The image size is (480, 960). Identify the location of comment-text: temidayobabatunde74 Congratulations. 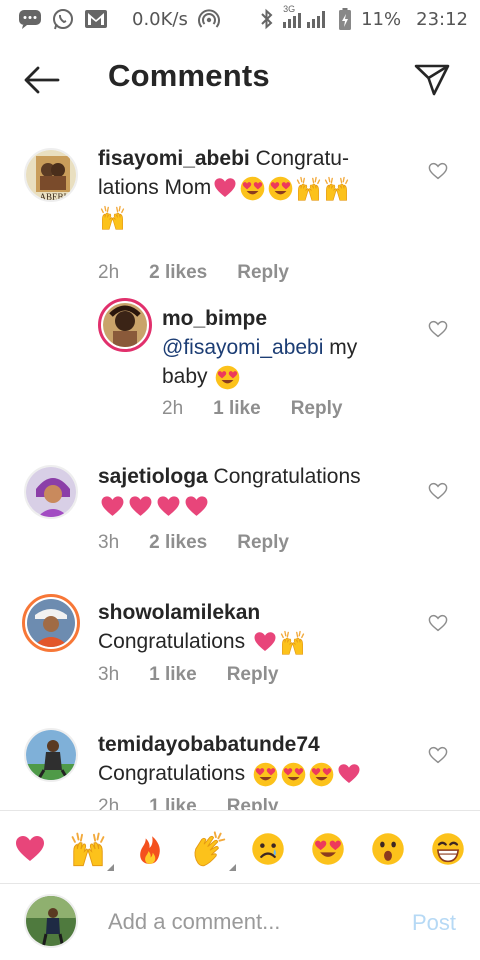
(258, 759).